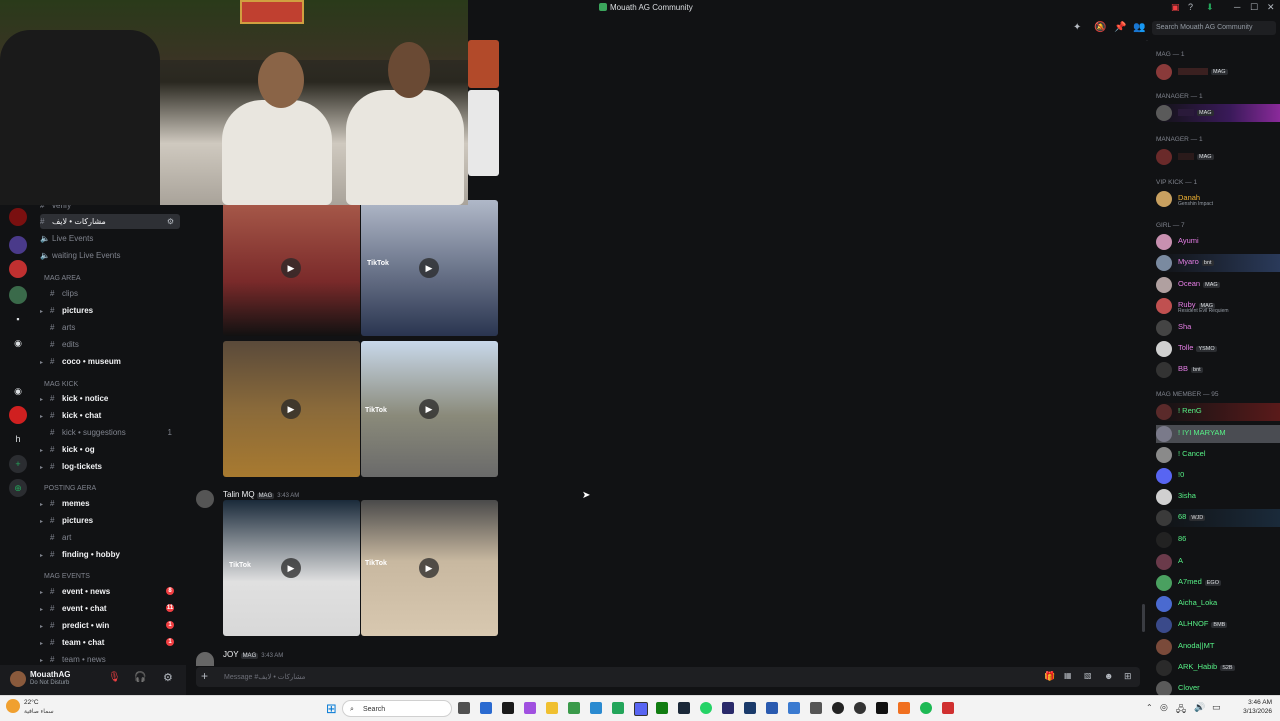 This screenshot has width=1280, height=721. What do you see at coordinates (1210, 7) in the screenshot?
I see `download-icon: ⬇` at bounding box center [1210, 7].